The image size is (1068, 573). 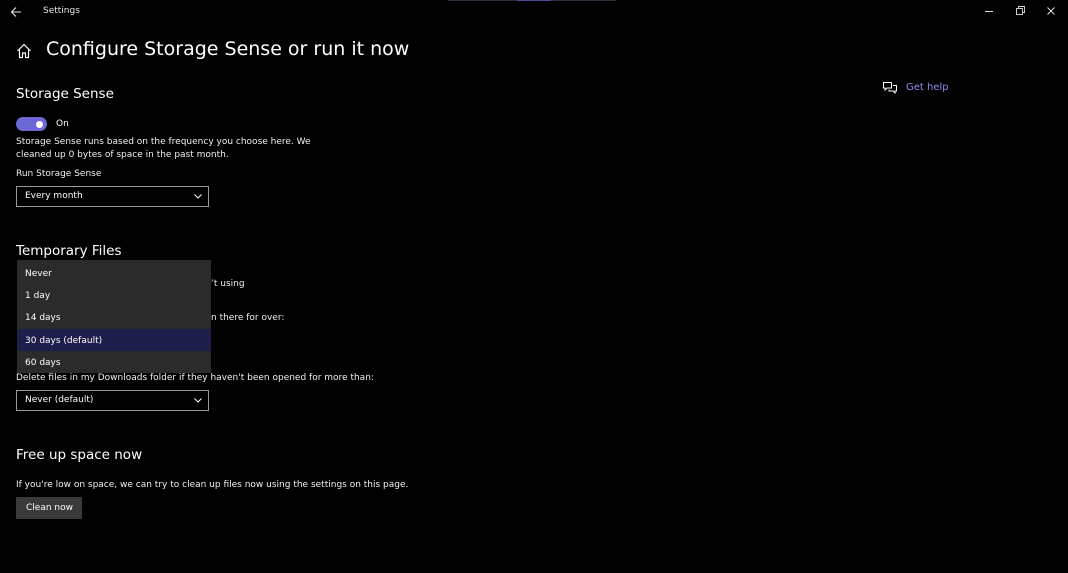 I want to click on chat-help-icon, so click(x=890, y=88).